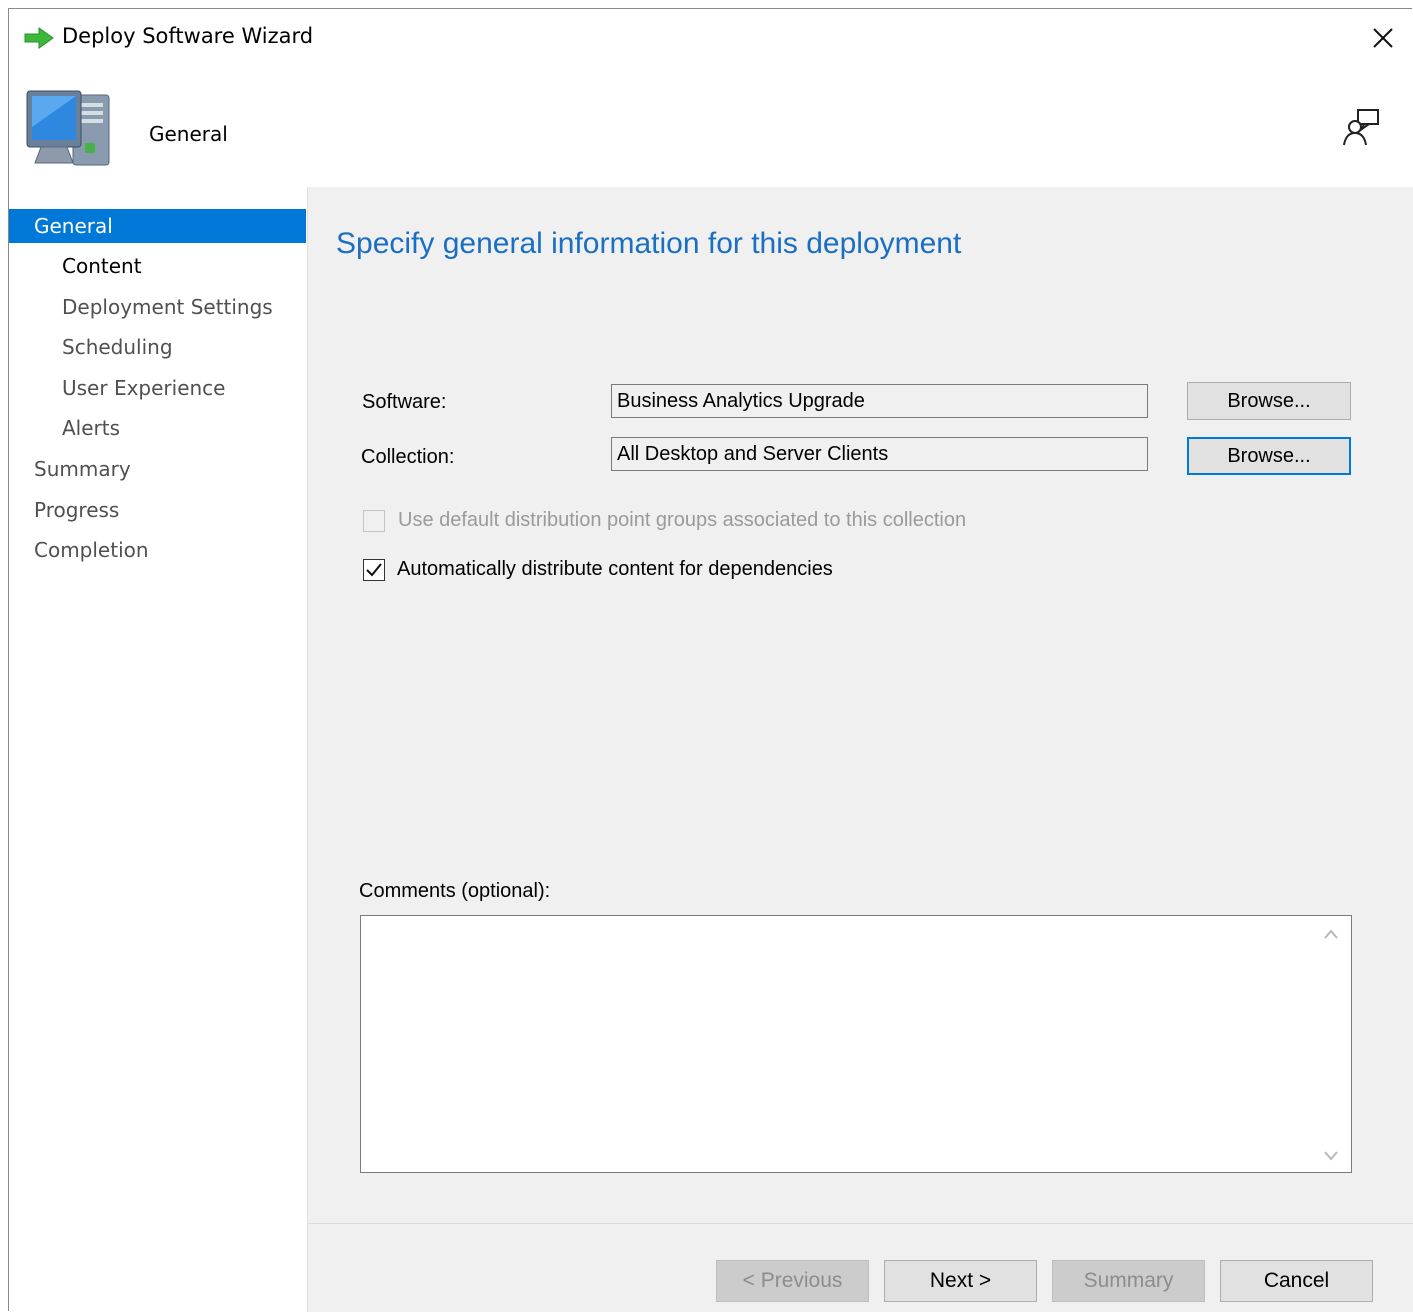 This screenshot has width=1413, height=1312. I want to click on scroll-down-icon, so click(1331, 1156).